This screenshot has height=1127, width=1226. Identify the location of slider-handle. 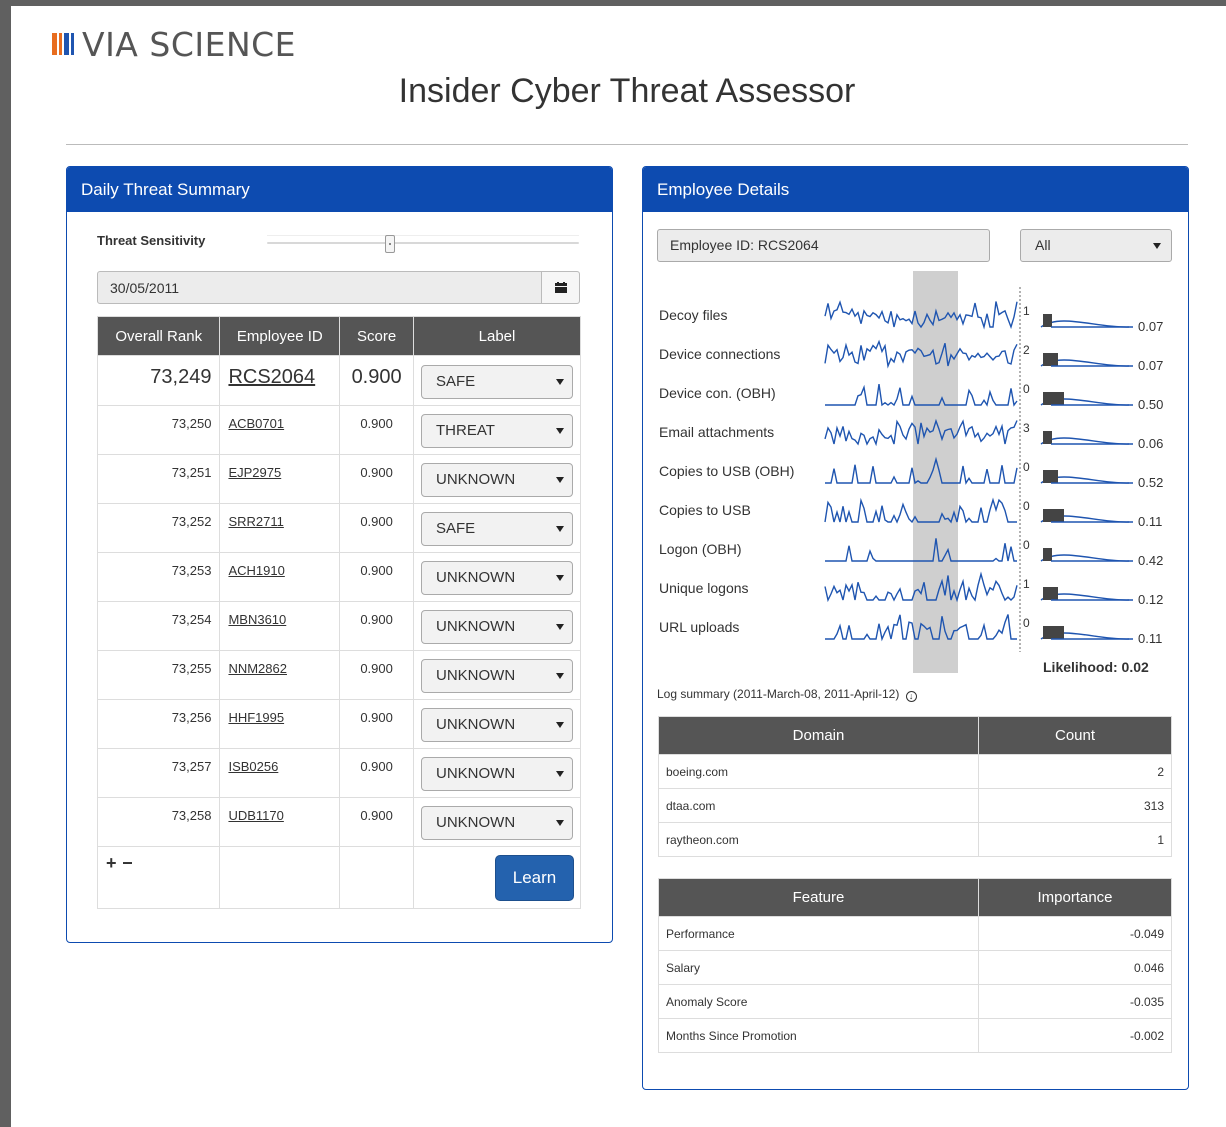
(390, 244).